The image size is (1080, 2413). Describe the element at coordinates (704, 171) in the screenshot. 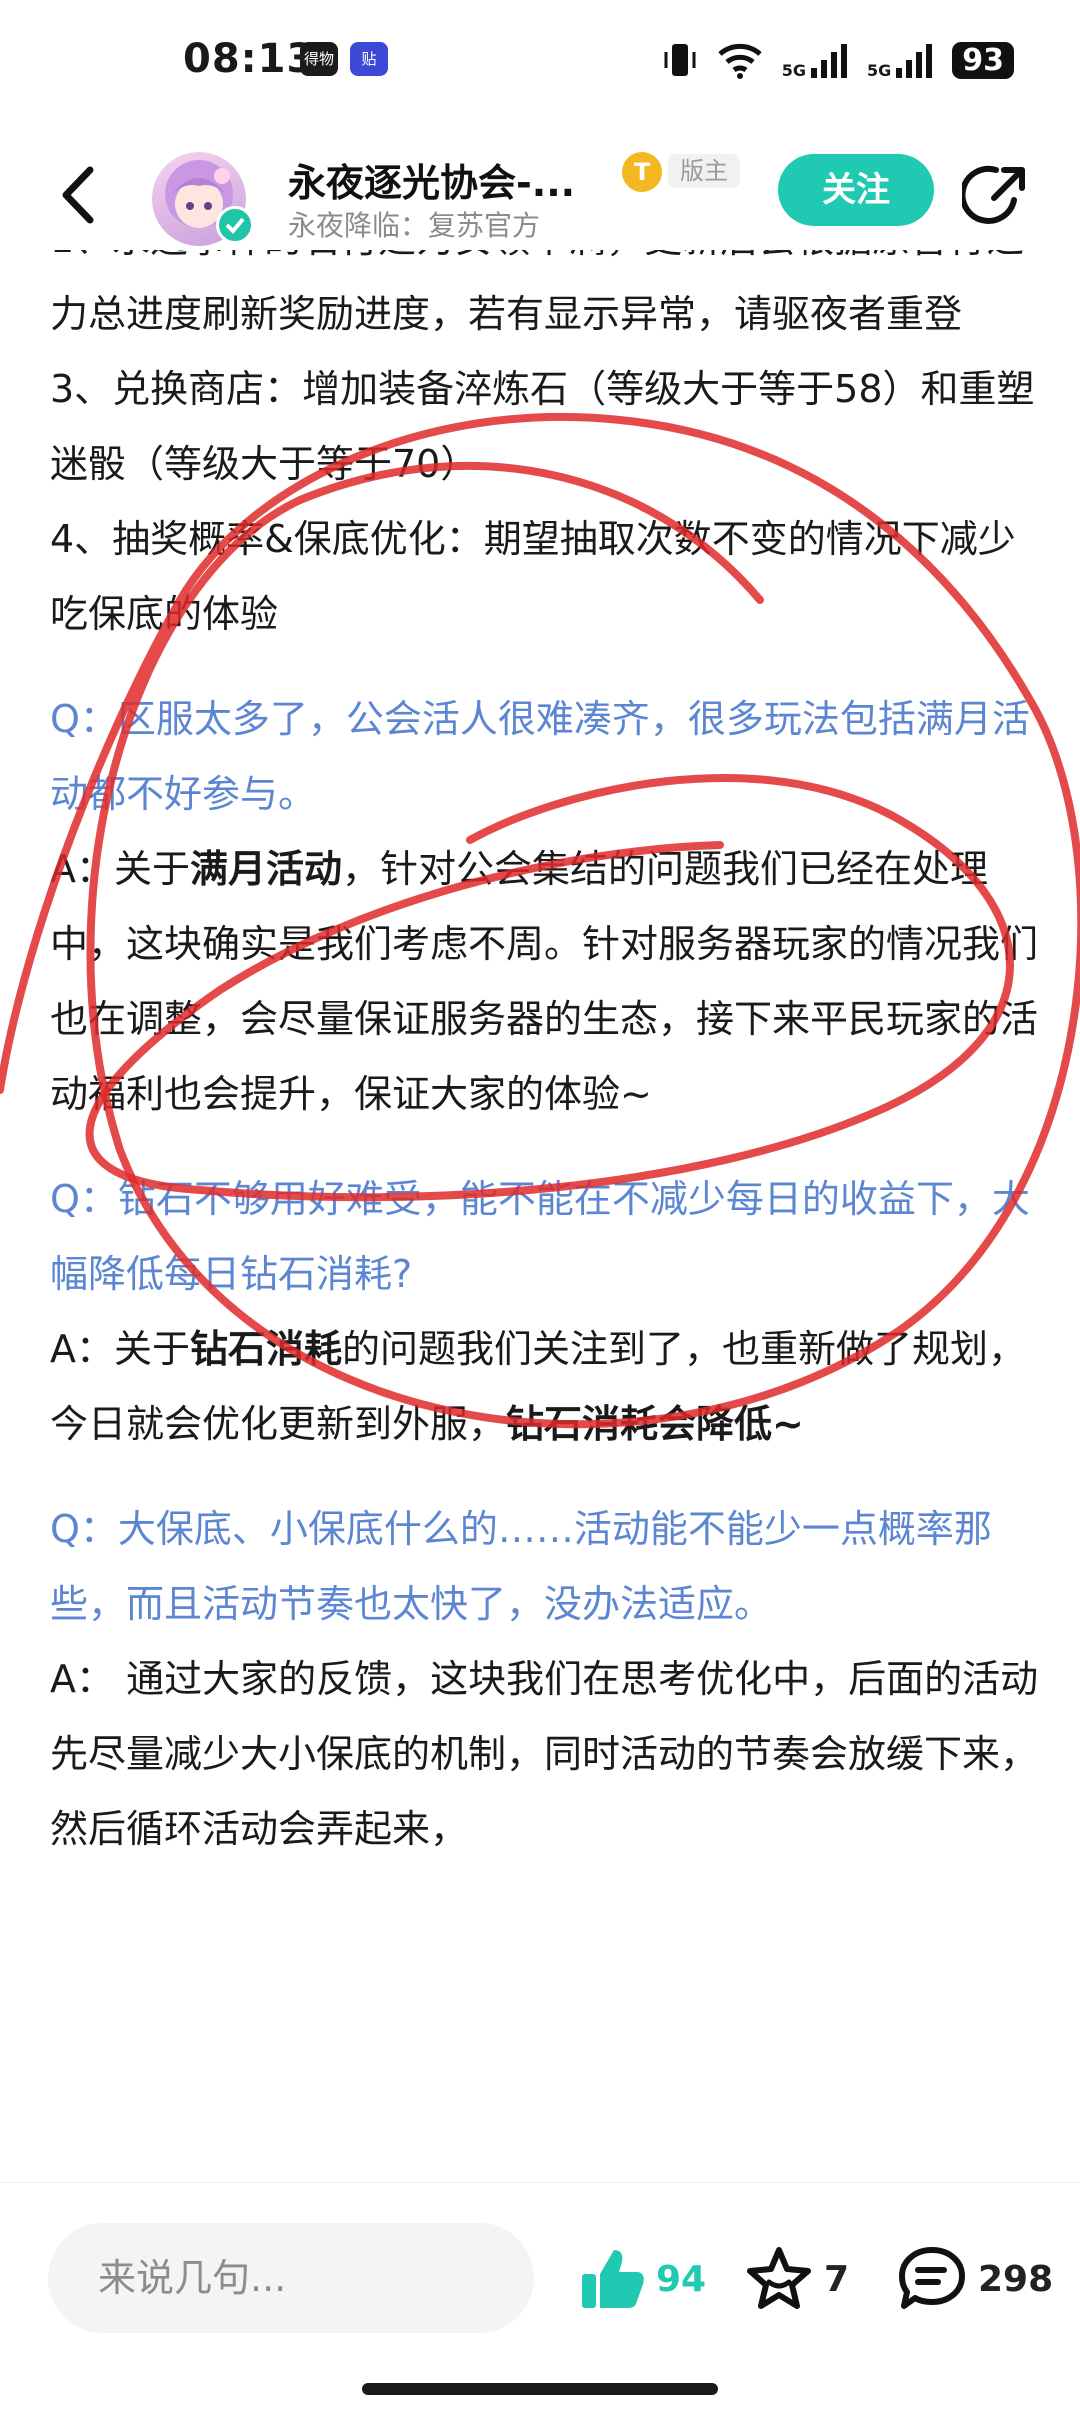

I see `role-badge: 版主` at that location.